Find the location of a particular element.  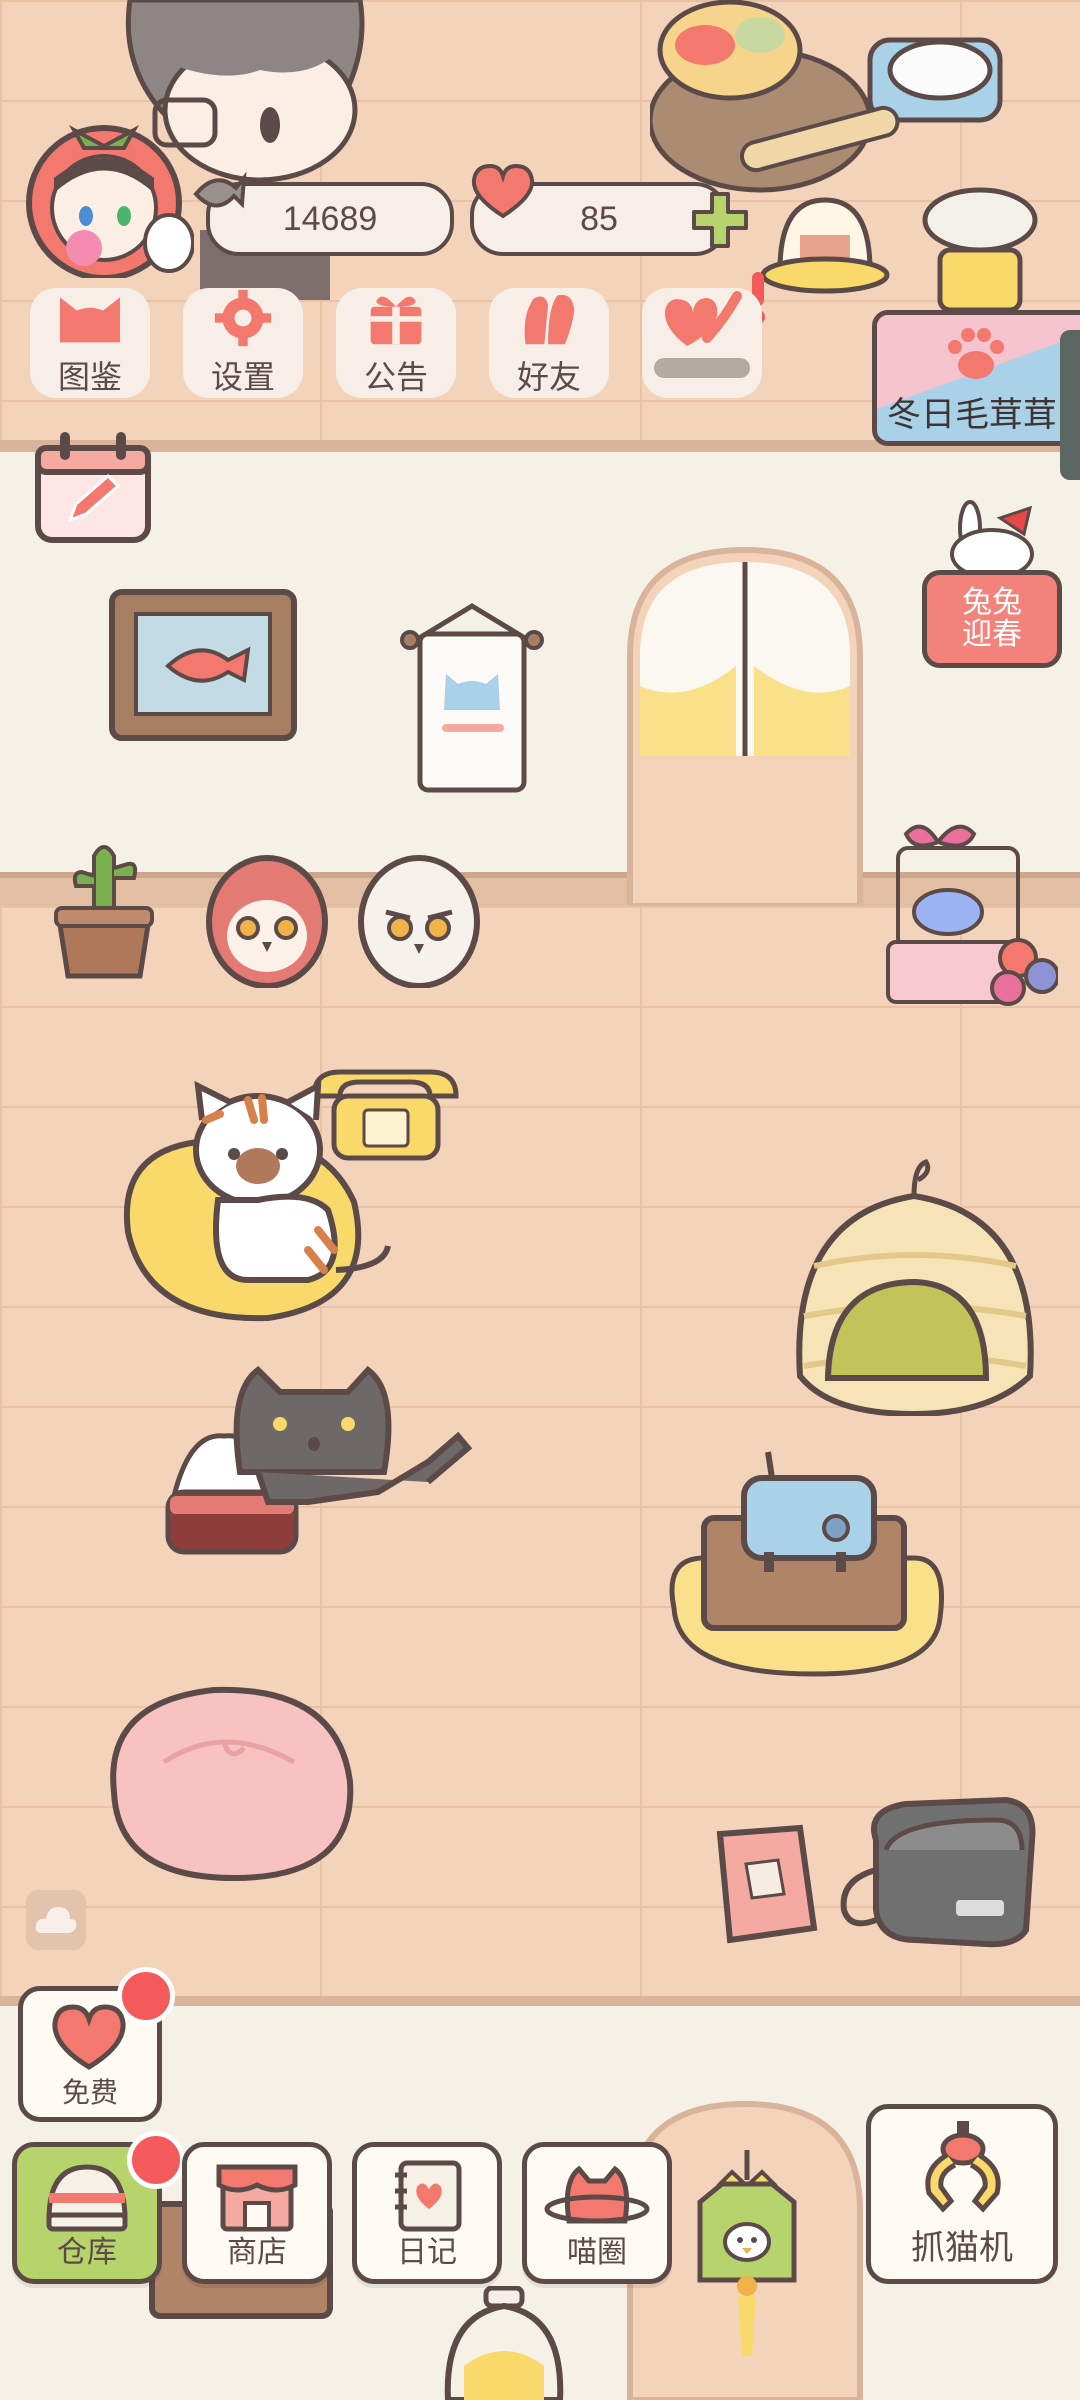

pink-diary-book is located at coordinates (766, 1884).